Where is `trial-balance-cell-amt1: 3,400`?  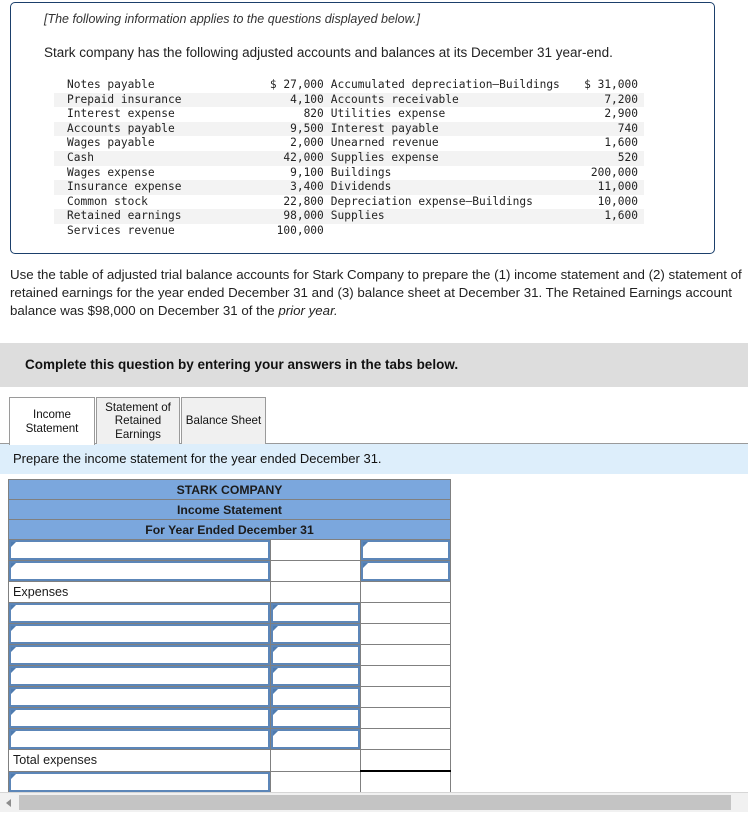 trial-balance-cell-amt1: 3,400 is located at coordinates (279, 187).